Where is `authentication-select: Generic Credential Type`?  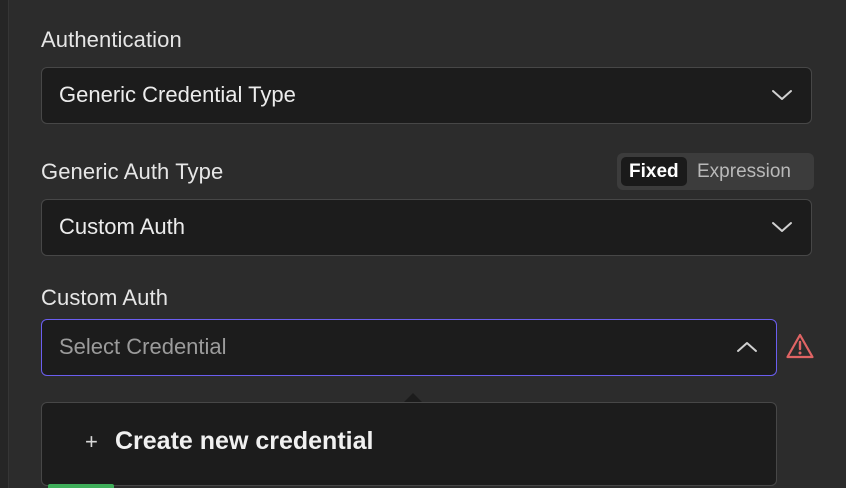 authentication-select: Generic Credential Type is located at coordinates (426, 95).